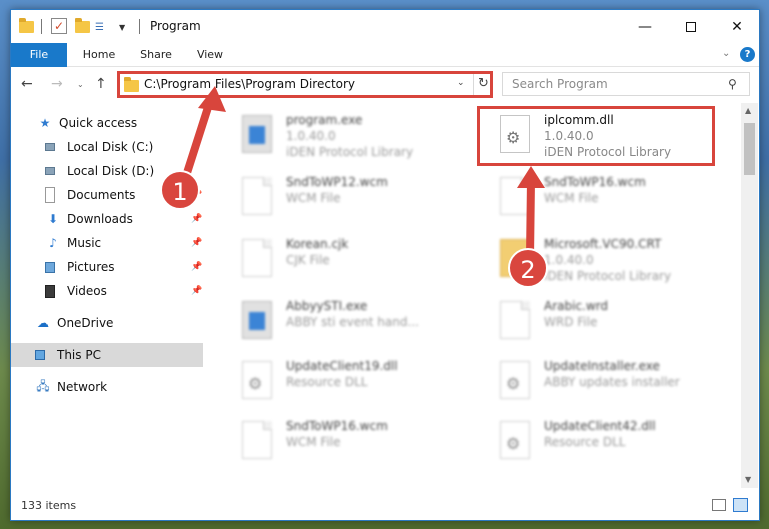  Describe the element at coordinates (602, 366) in the screenshot. I see `file-name: UpdateInstaller.exe` at that location.